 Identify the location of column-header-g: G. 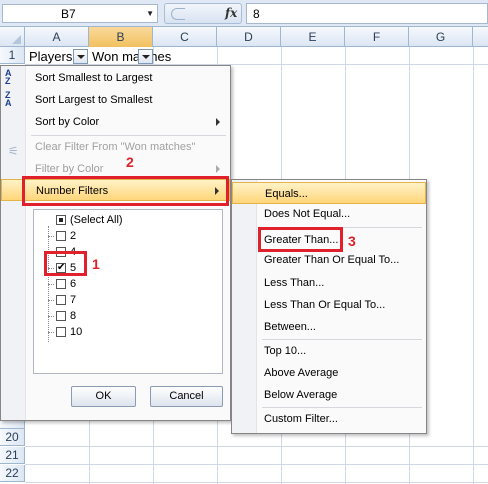
(441, 37).